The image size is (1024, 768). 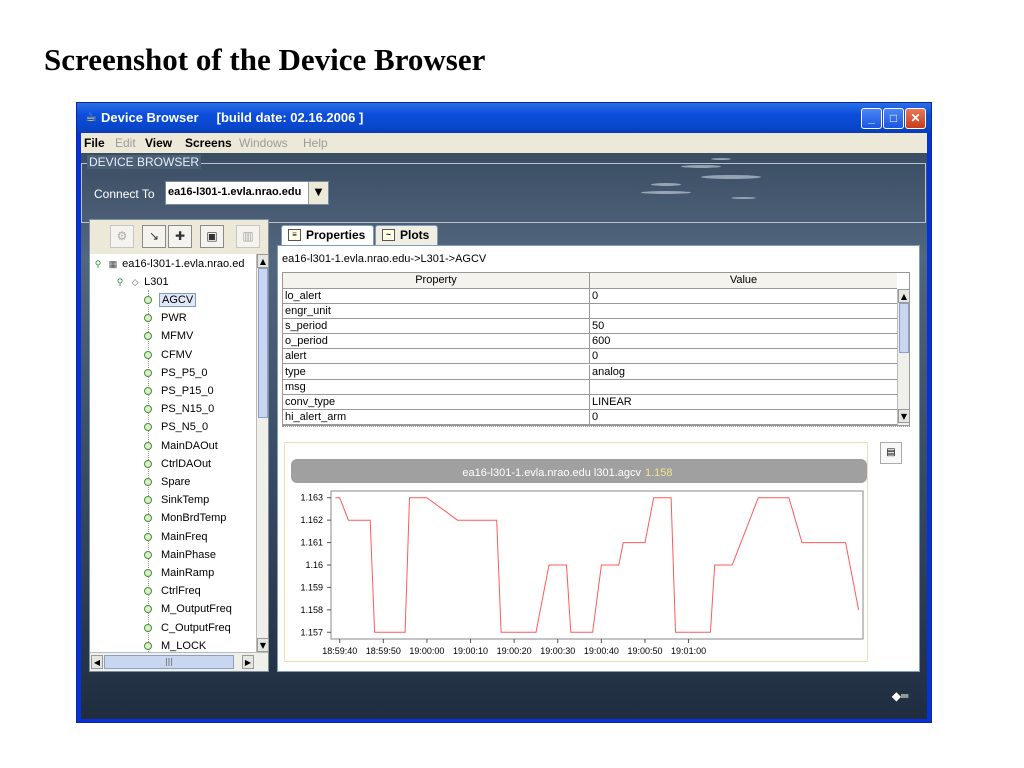 I want to click on table-row: alert 0, so click(x=590, y=357).